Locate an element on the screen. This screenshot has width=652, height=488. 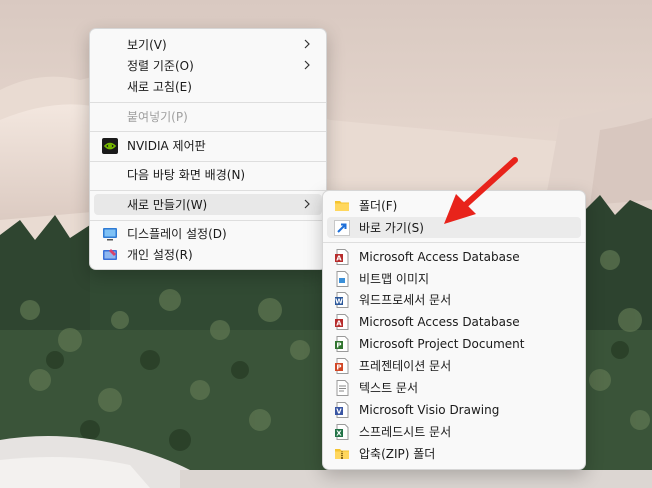
excel-file-icon: X is located at coordinates (342, 432).